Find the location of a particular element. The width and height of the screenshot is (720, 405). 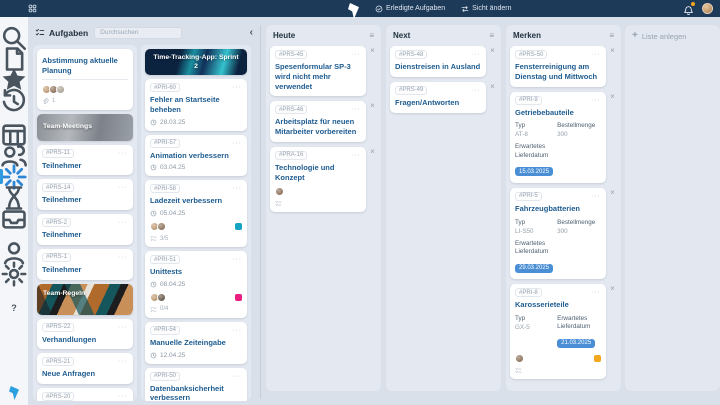

field: Erwartetes Lieferdatum 29.03.2025 is located at coordinates (534, 257).